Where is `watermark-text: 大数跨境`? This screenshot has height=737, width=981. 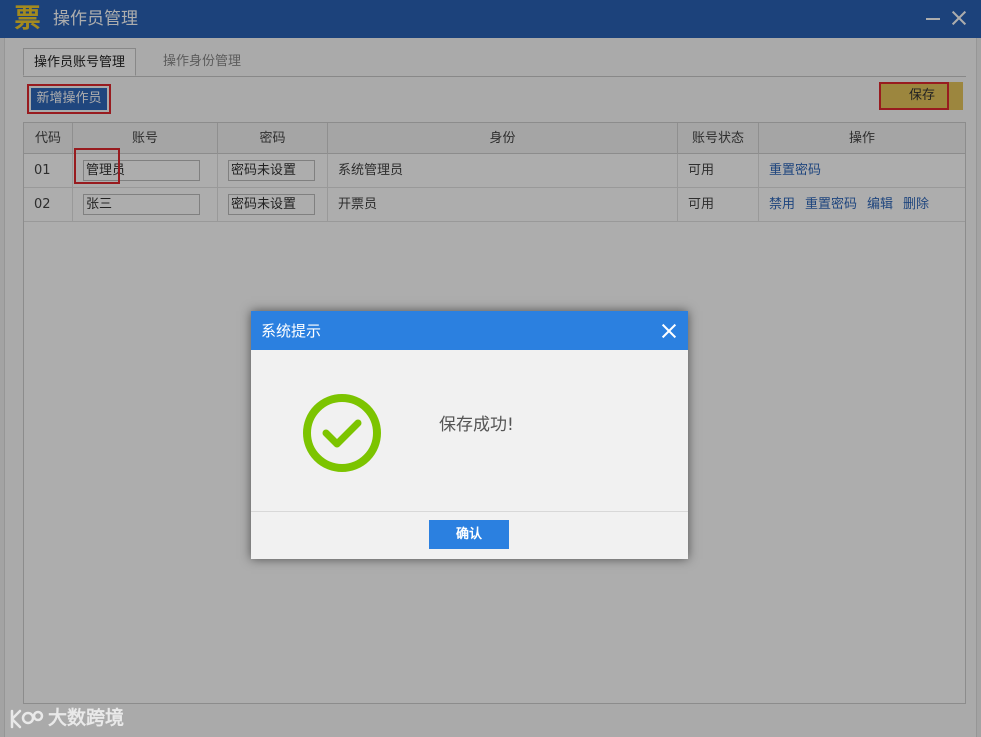 watermark-text: 大数跨境 is located at coordinates (86, 718).